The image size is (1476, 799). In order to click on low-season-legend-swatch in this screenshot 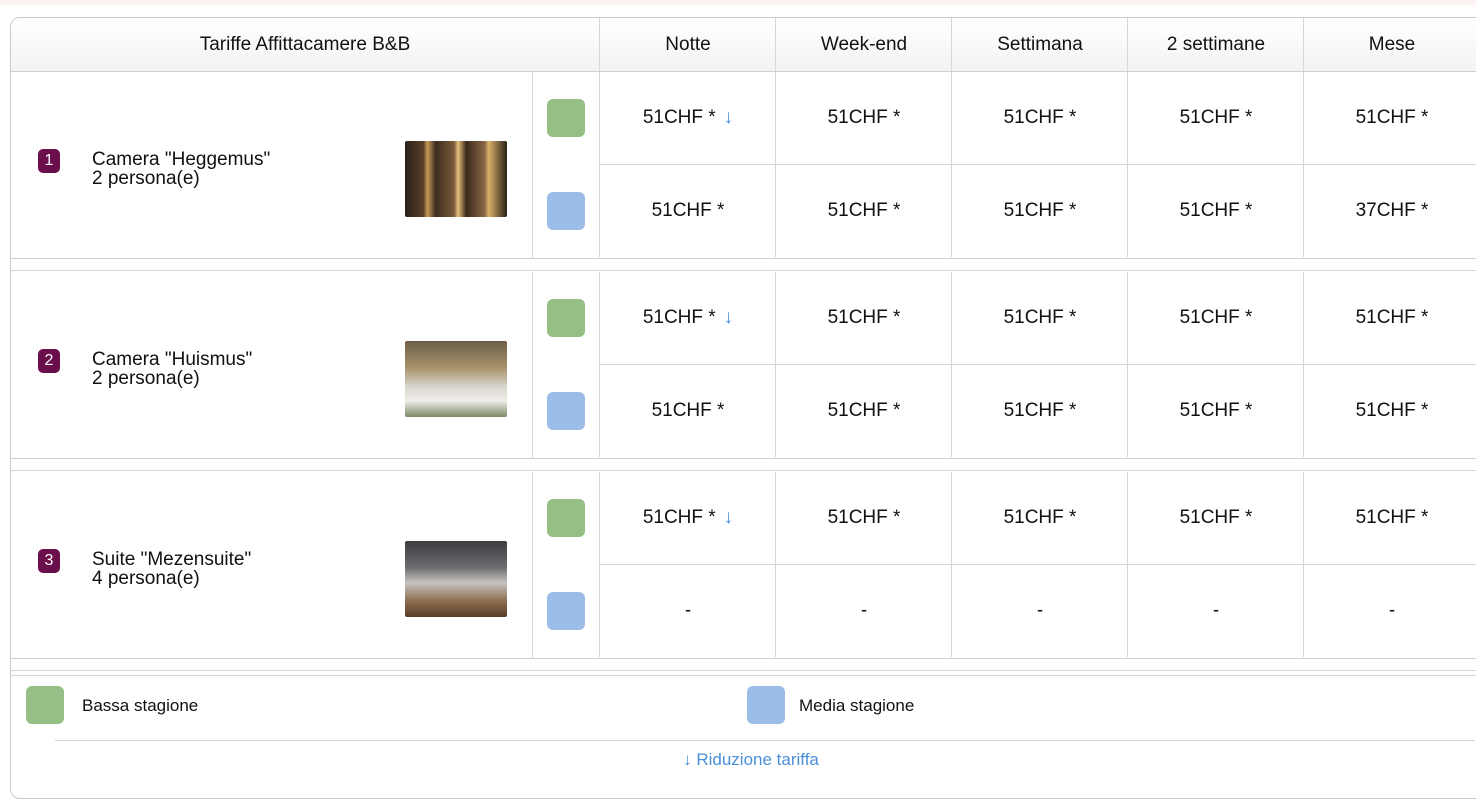, I will do `click(45, 705)`.